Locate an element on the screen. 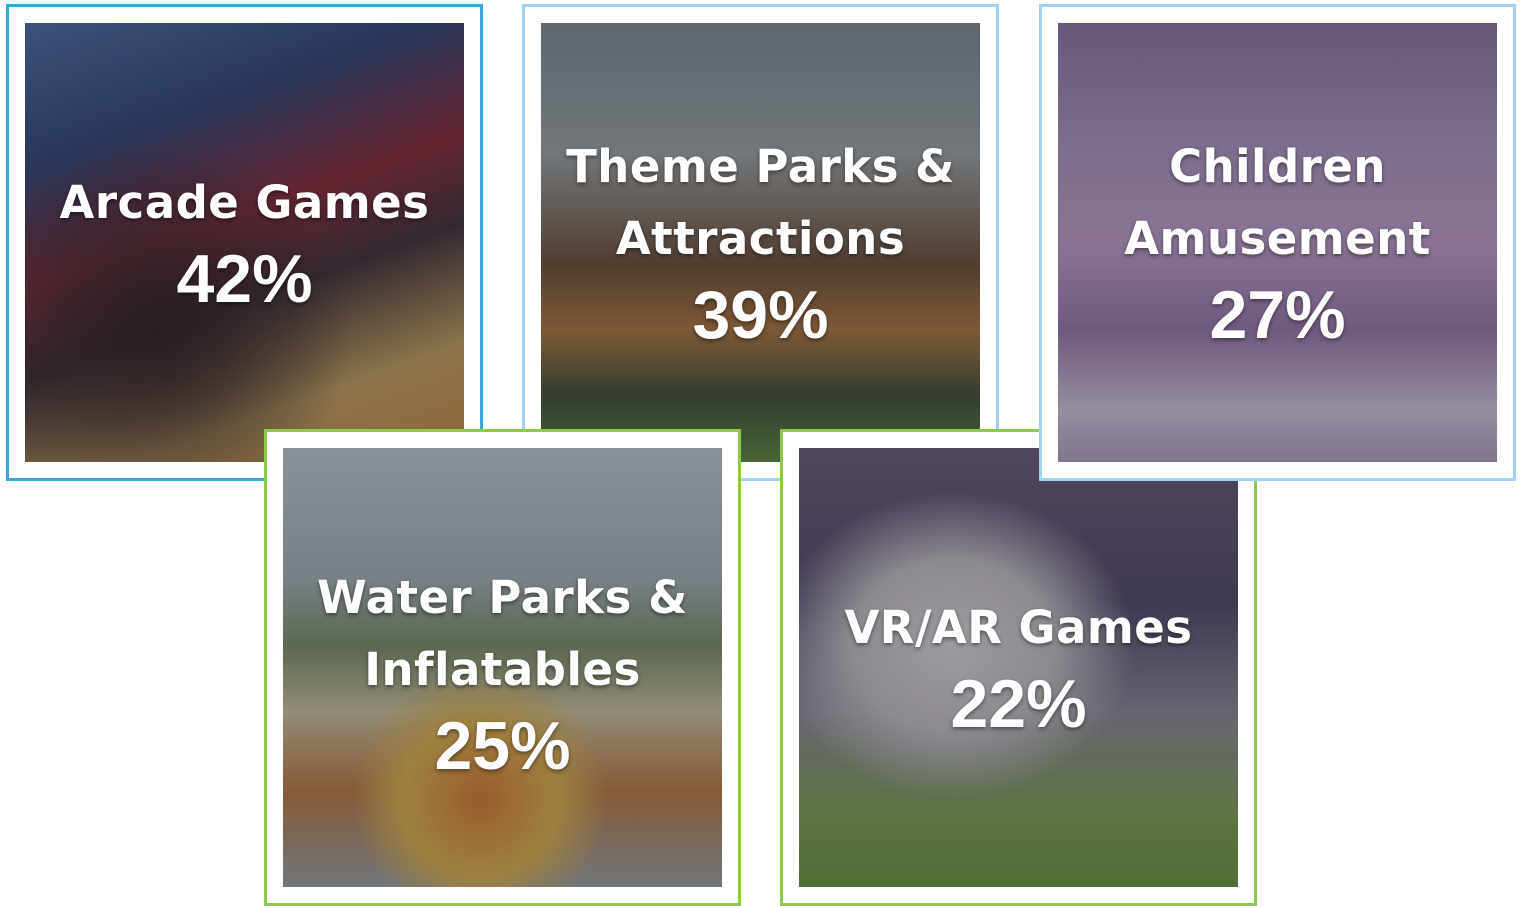 Image resolution: width=1521 pixels, height=906 pixels. tile-percentage: 39% is located at coordinates (760, 315).